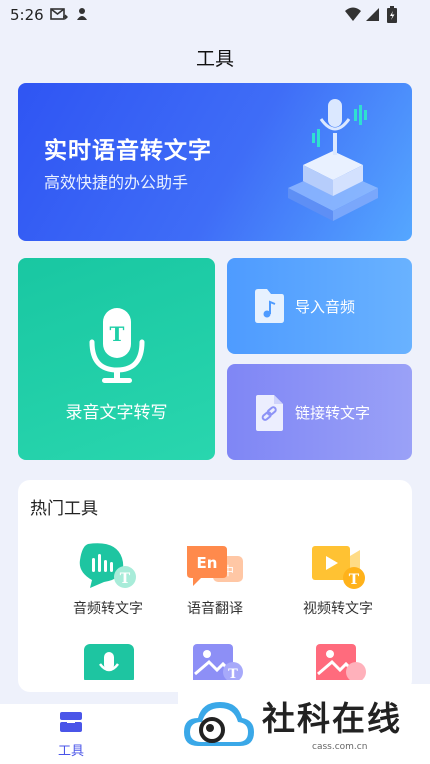 This screenshot has height=764, width=430. What do you see at coordinates (333, 160) in the screenshot?
I see `speech-device-illustration-icon` at bounding box center [333, 160].